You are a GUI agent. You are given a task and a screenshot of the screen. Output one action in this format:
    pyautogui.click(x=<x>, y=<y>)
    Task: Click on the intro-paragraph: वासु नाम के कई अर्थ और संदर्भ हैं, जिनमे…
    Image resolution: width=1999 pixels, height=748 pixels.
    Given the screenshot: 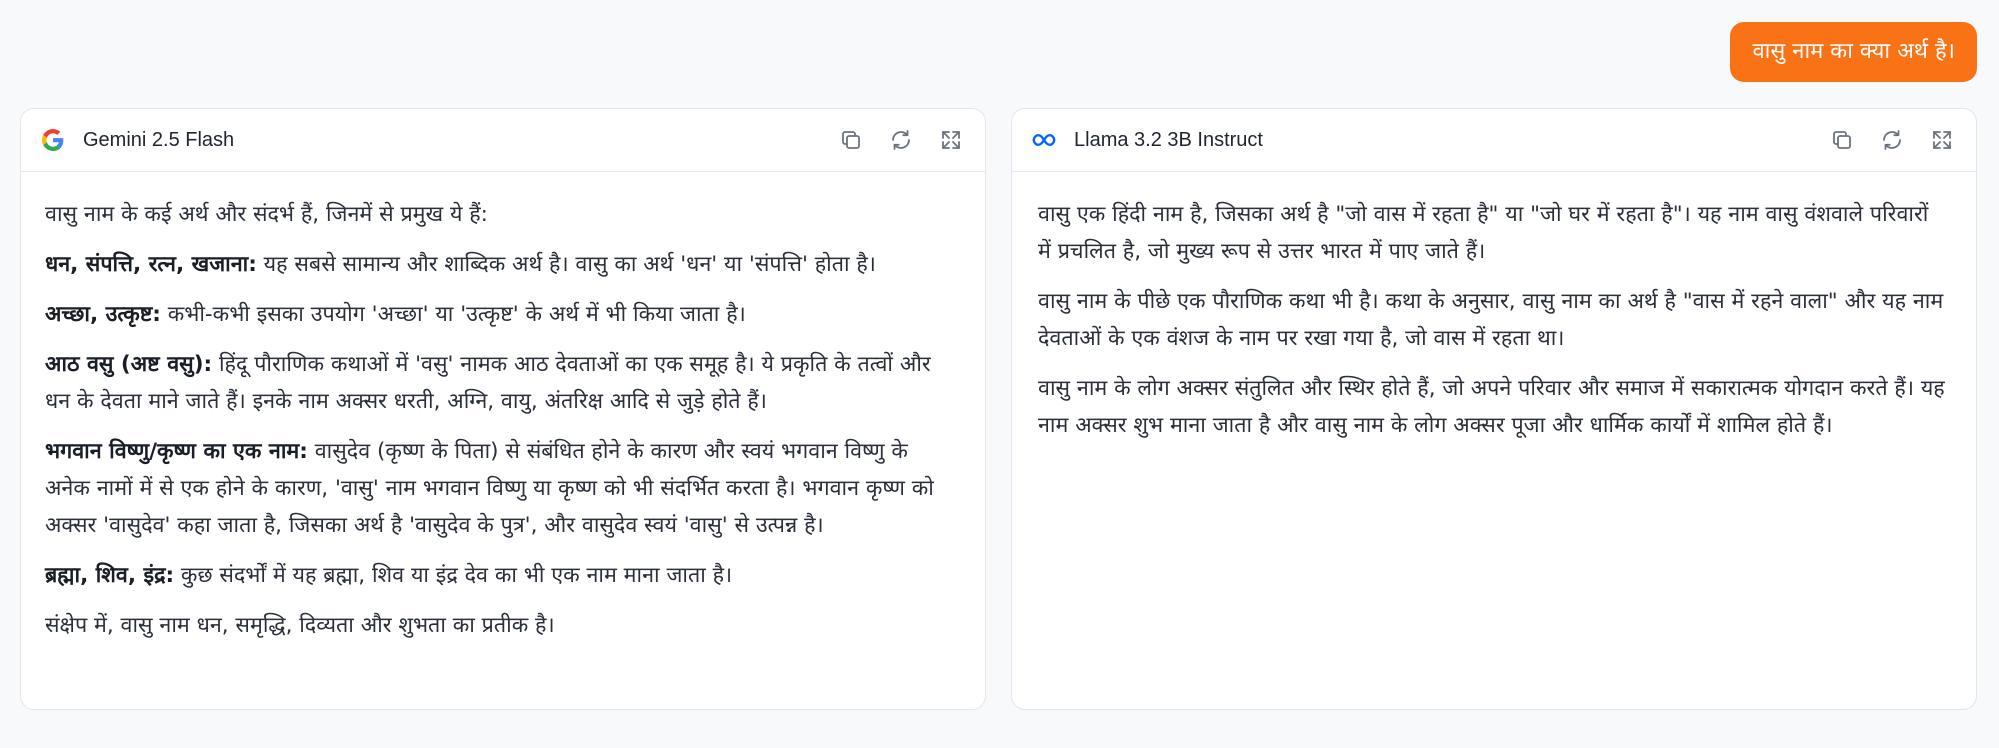 What is the action you would take?
    pyautogui.click(x=266, y=214)
    